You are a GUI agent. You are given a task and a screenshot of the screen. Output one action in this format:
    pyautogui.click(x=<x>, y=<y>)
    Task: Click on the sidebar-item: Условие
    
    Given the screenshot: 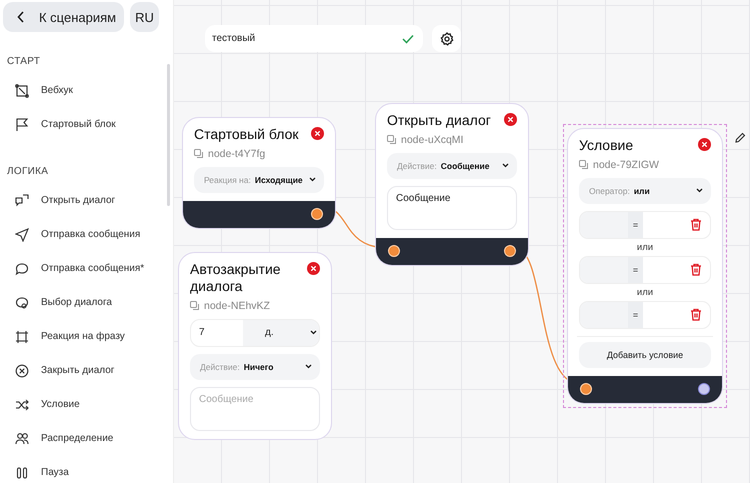 What is the action you would take?
    pyautogui.click(x=86, y=405)
    